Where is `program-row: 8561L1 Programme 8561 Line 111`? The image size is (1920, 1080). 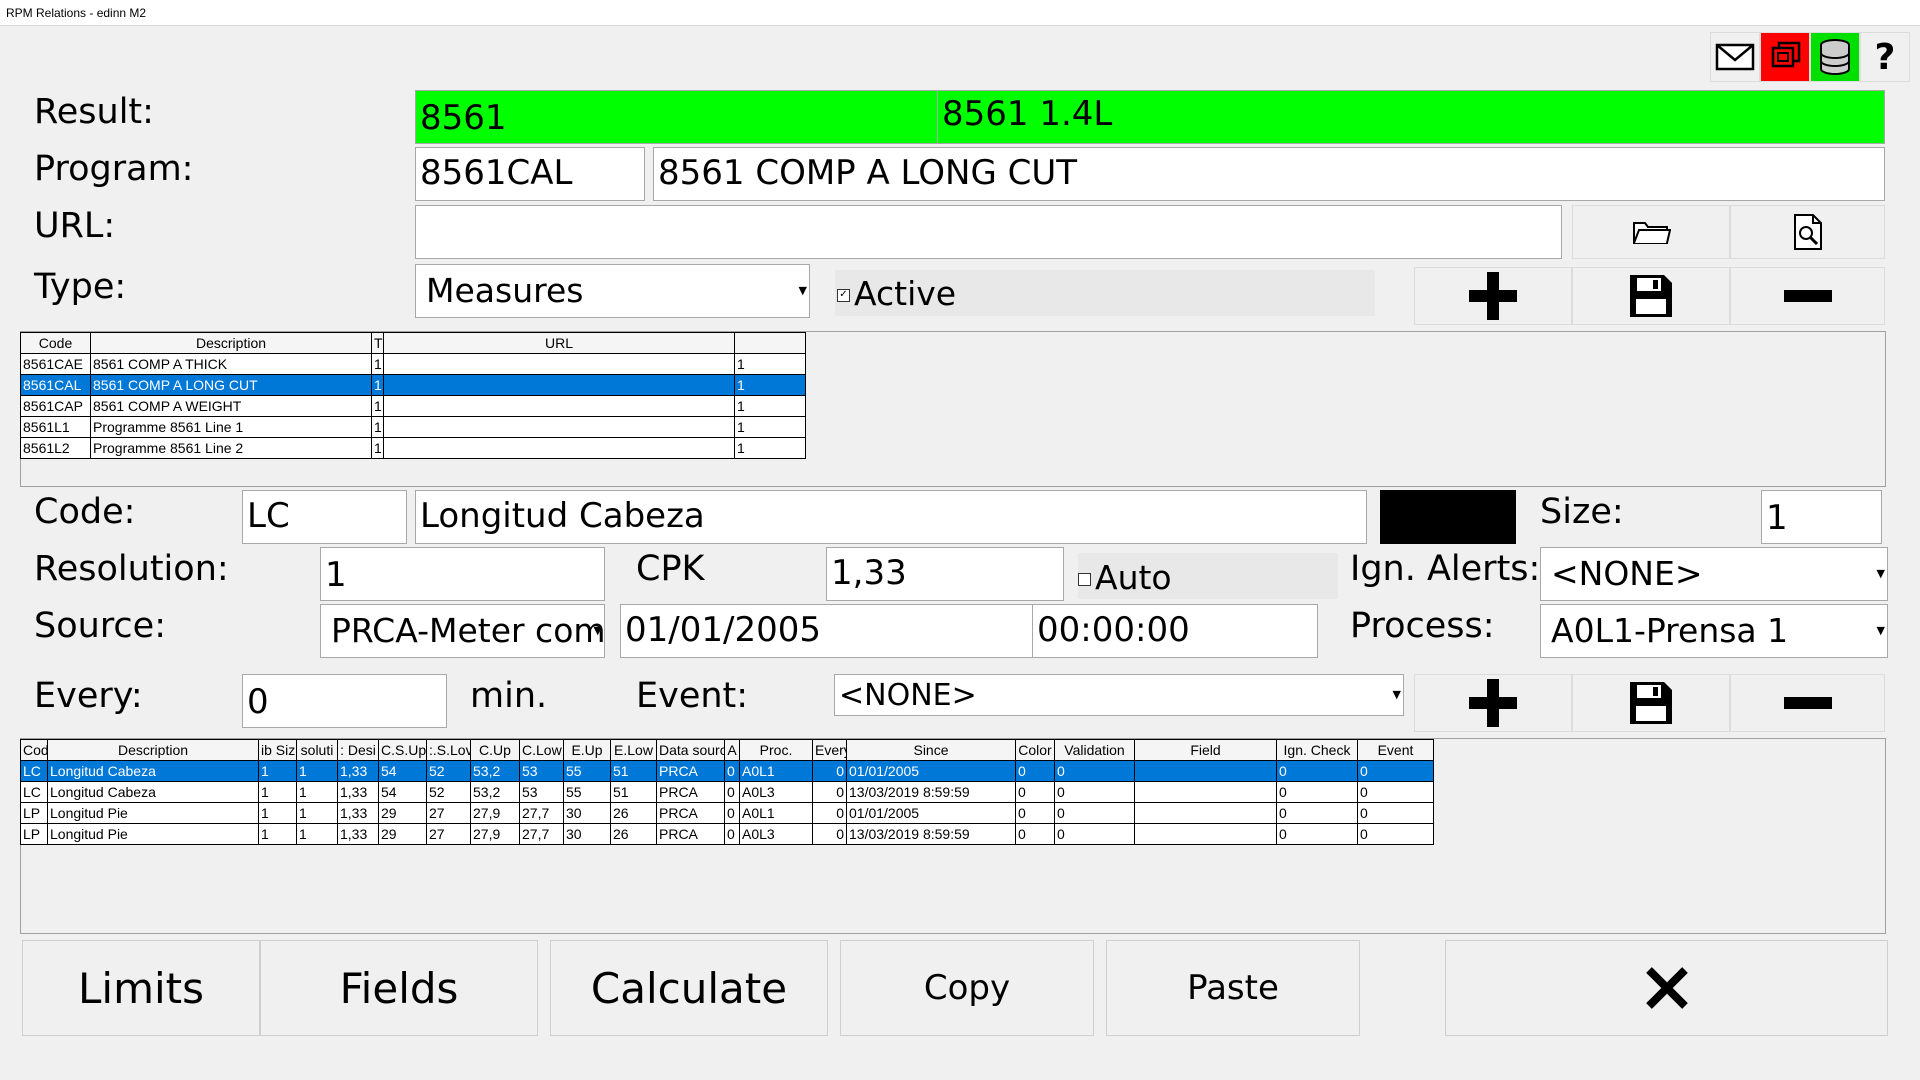
program-row: 8561L1 Programme 8561 Line 111 is located at coordinates (413, 427).